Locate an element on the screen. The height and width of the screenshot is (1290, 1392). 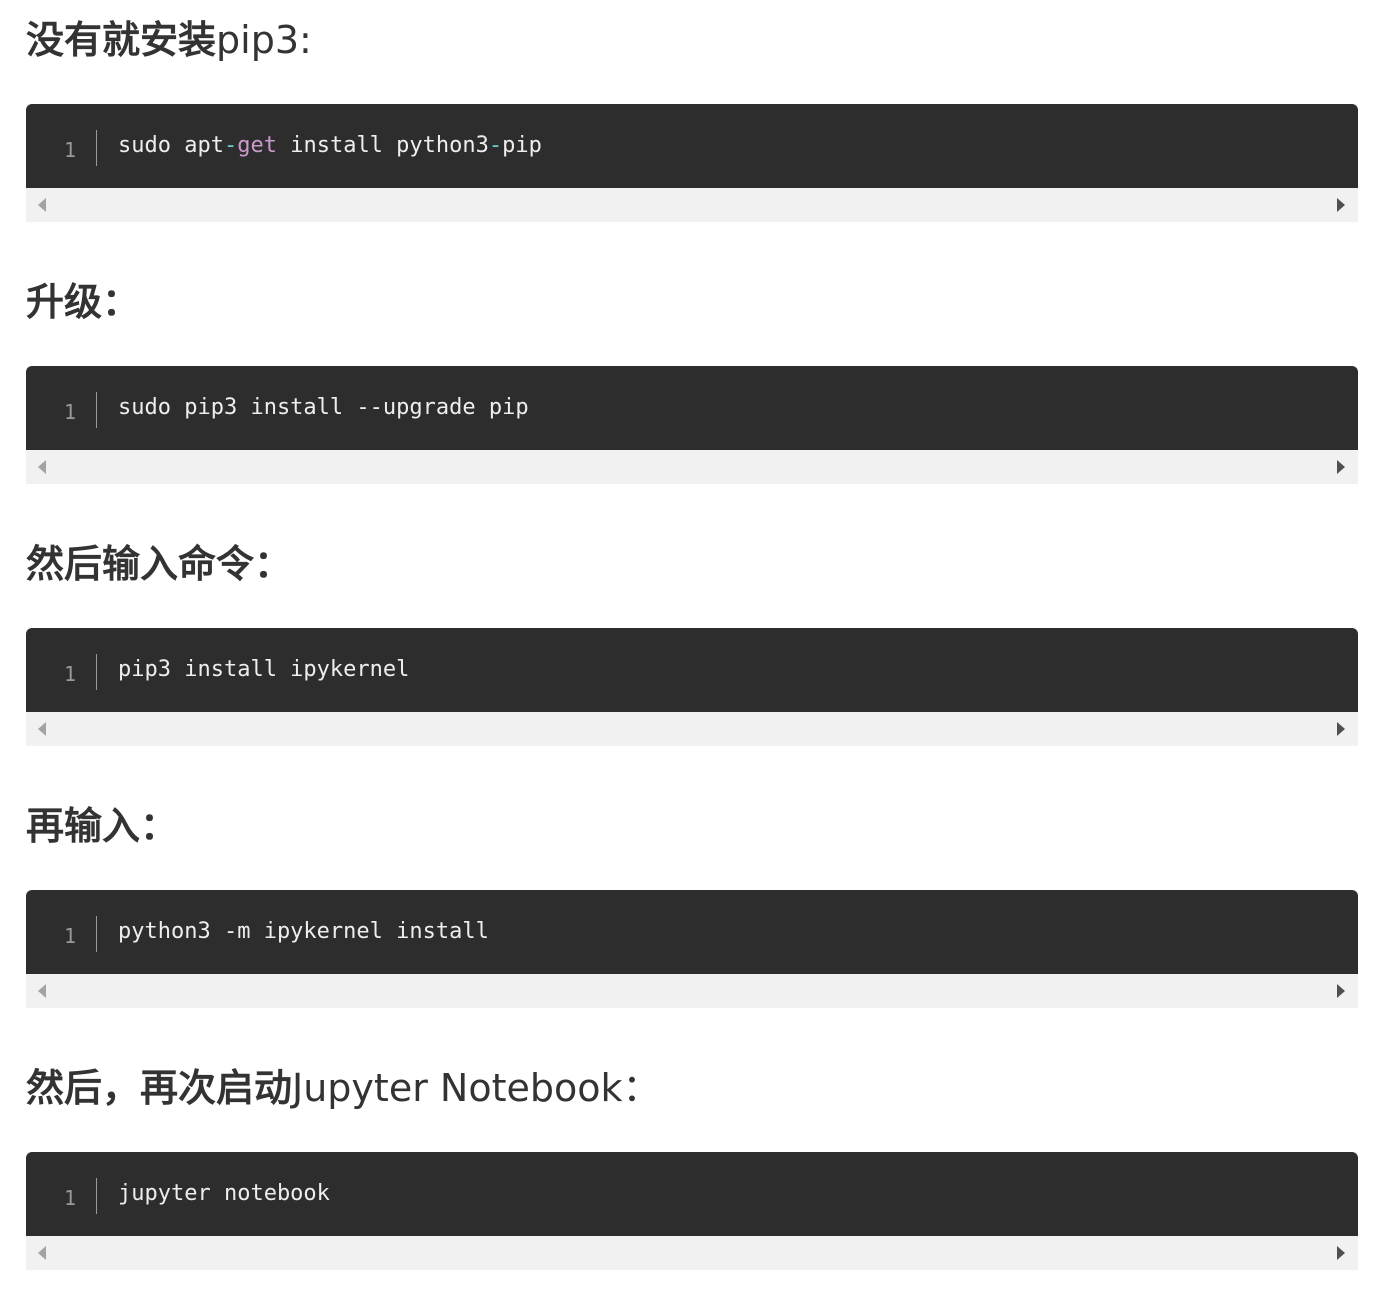
code-token-plain: jupyter notebook is located at coordinates (224, 1193).